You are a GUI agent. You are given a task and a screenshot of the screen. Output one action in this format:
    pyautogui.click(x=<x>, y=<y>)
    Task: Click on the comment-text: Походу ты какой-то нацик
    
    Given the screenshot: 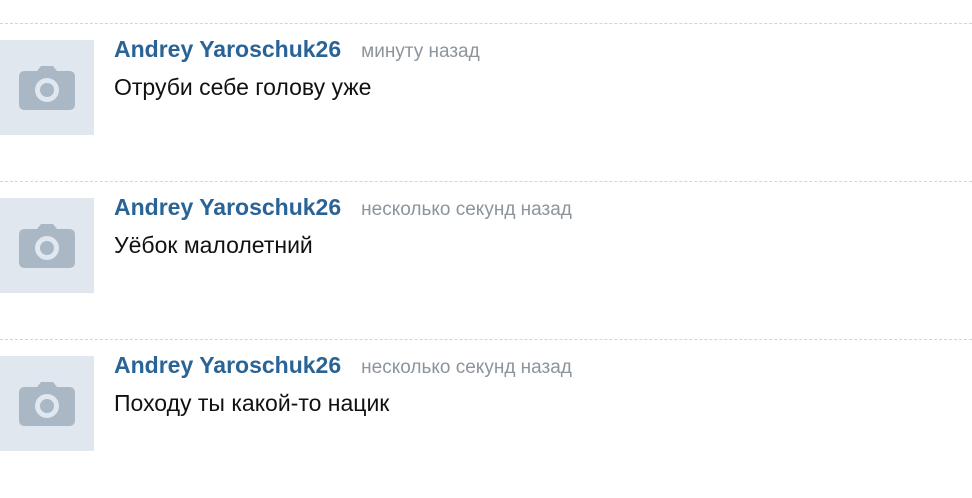 What is the action you would take?
    pyautogui.click(x=252, y=403)
    